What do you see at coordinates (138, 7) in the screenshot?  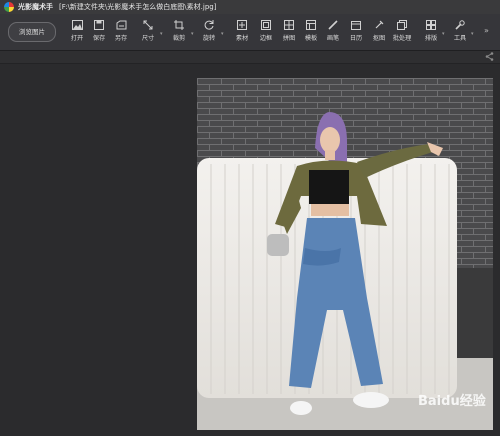 I see `file-path: [F:\新建文件夹\光影魔术手怎么做白底图\素材.jpg]` at bounding box center [138, 7].